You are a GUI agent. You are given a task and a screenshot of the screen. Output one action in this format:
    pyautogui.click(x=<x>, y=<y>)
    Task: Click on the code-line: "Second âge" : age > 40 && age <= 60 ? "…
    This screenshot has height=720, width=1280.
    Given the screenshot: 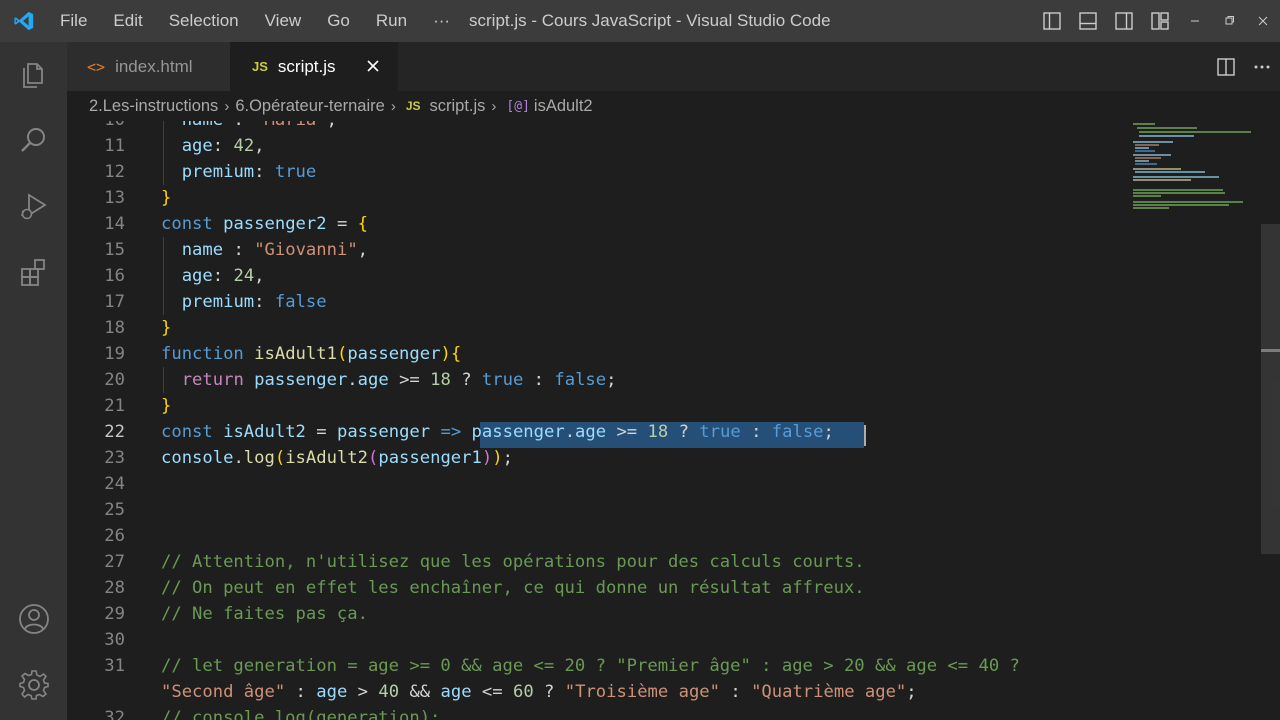 What is the action you would take?
    pyautogui.click(x=673, y=692)
    